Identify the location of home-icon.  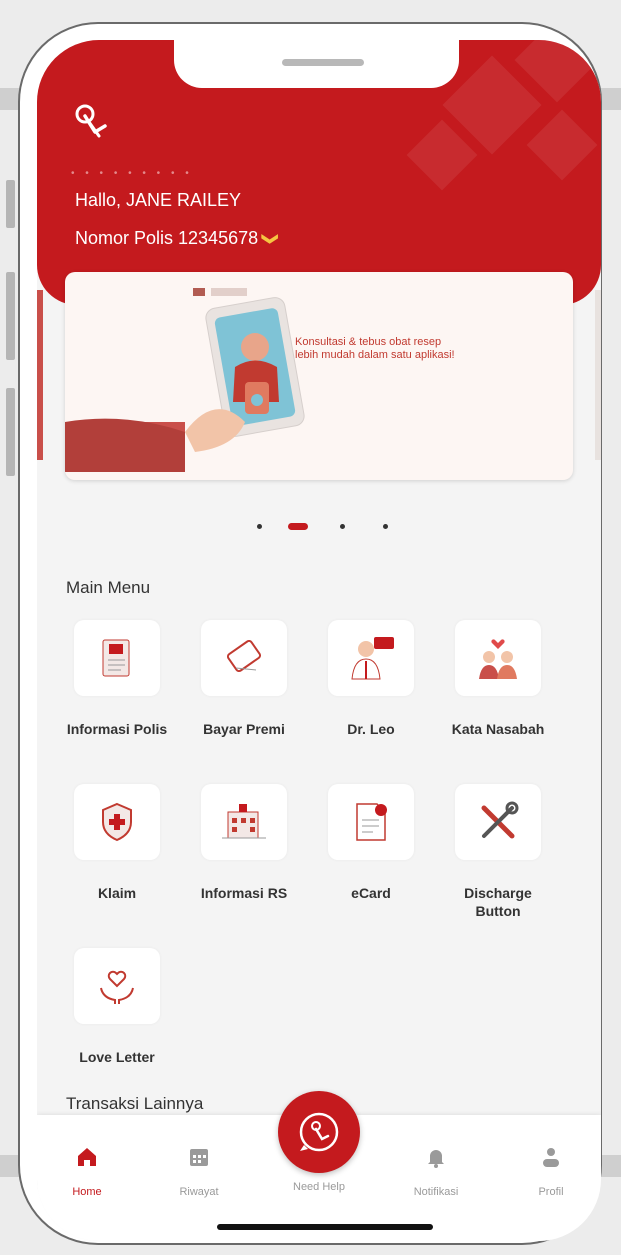
(87, 1157).